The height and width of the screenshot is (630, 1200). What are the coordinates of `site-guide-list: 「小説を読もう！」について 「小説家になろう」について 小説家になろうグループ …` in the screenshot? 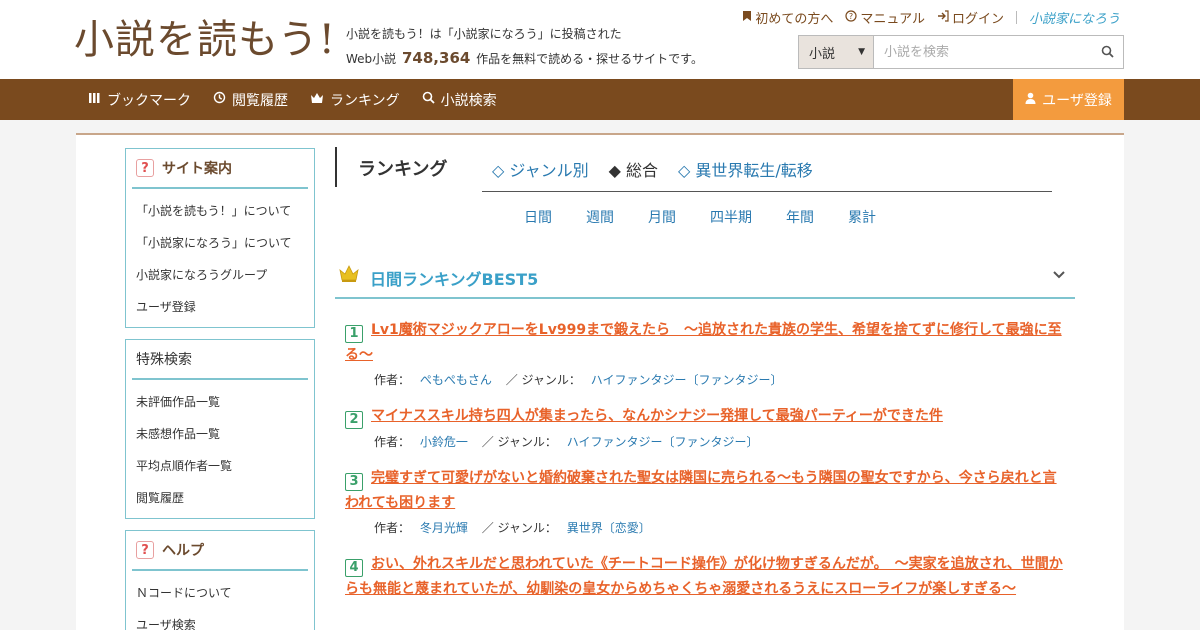 It's located at (220, 258).